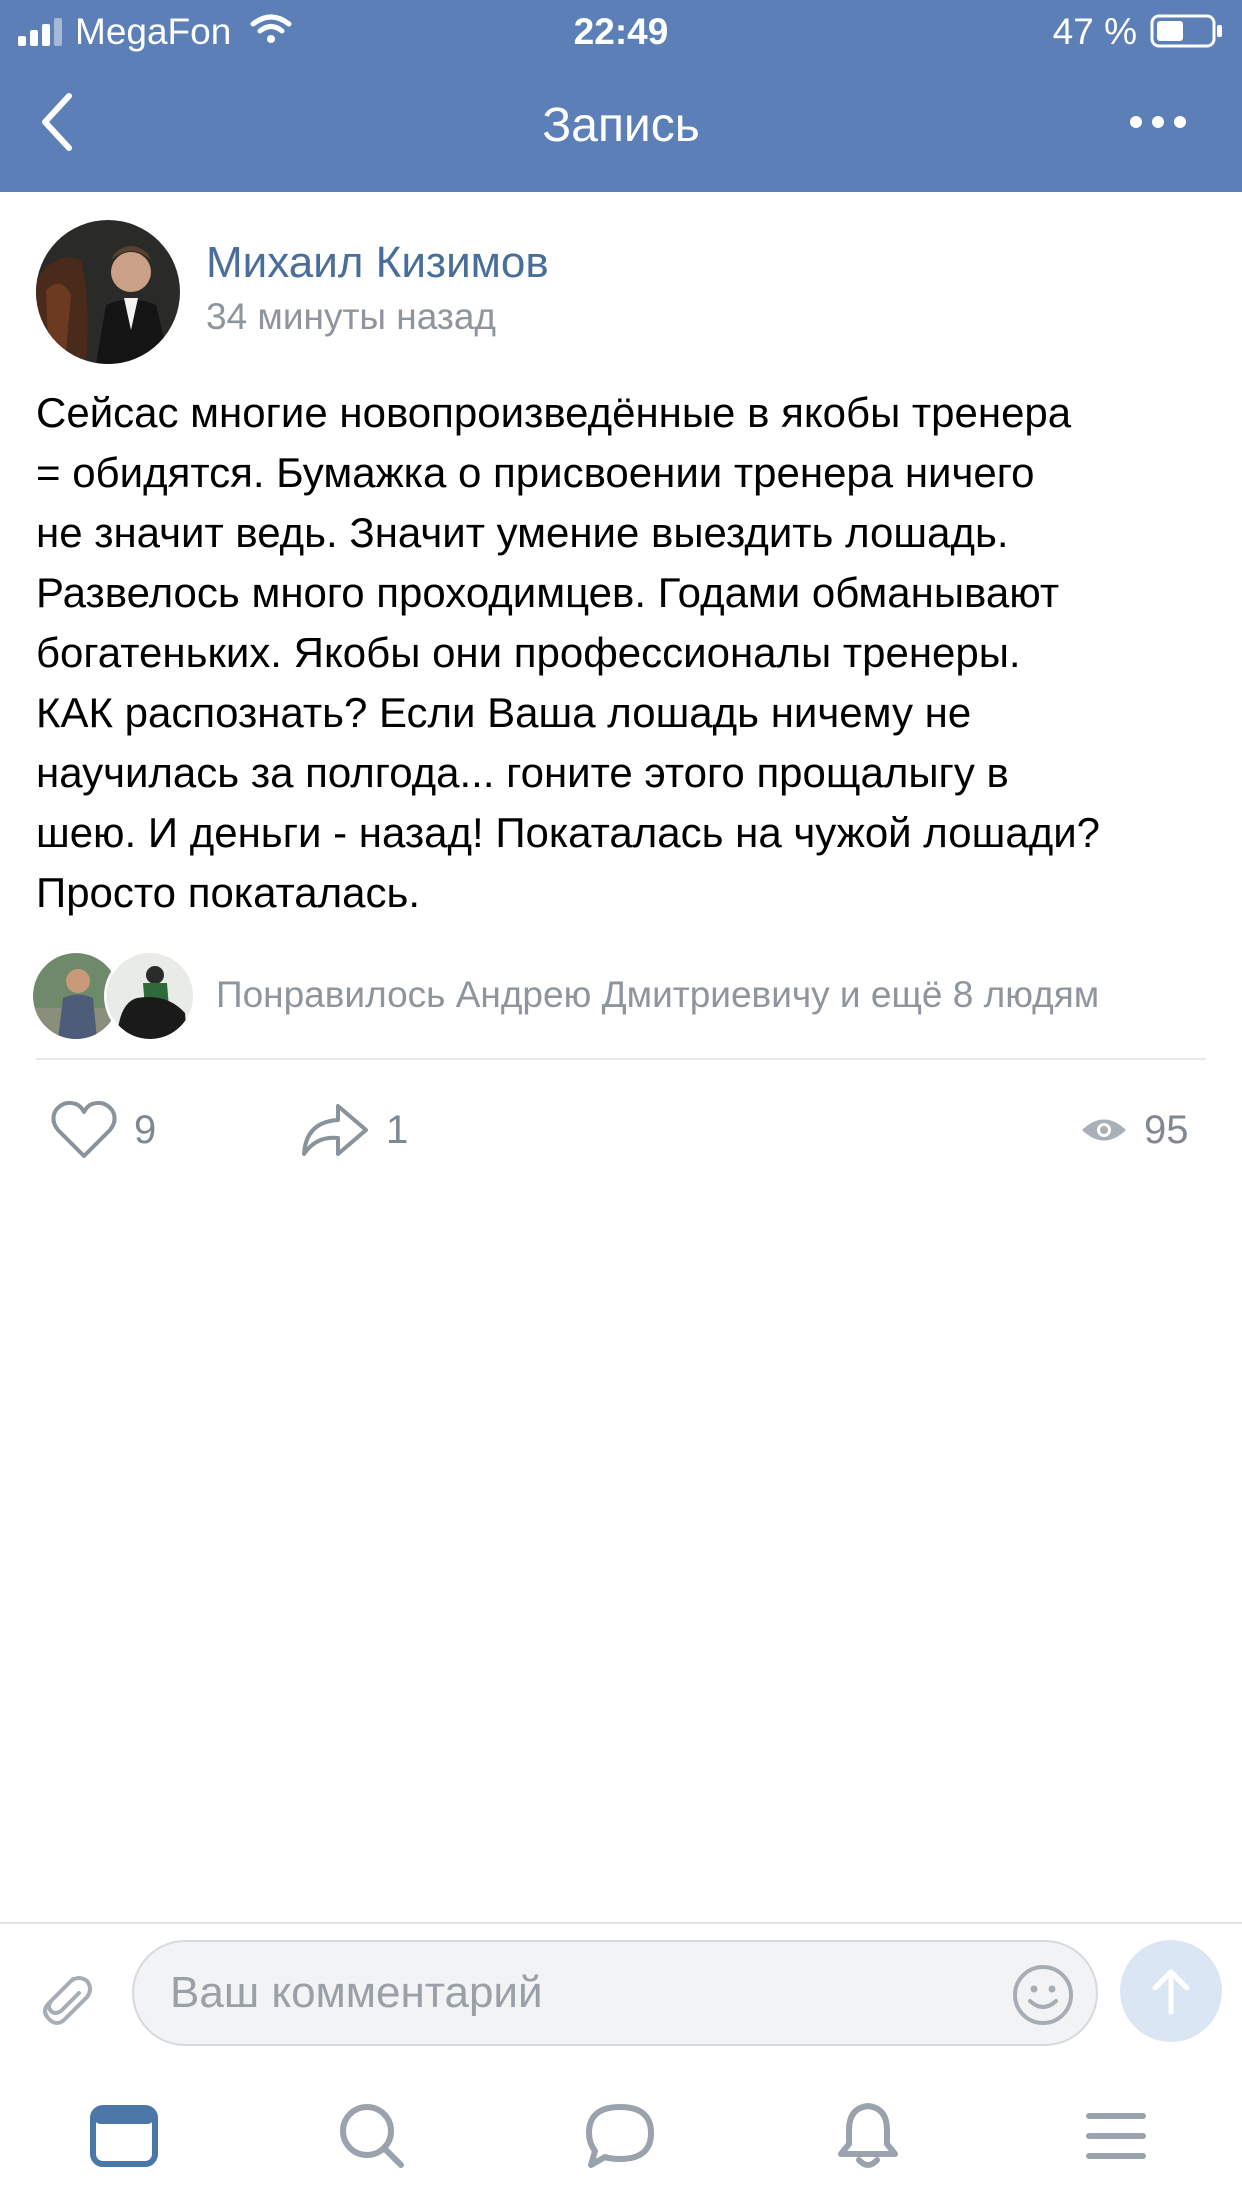  I want to click on messages-icon, so click(620, 2136).